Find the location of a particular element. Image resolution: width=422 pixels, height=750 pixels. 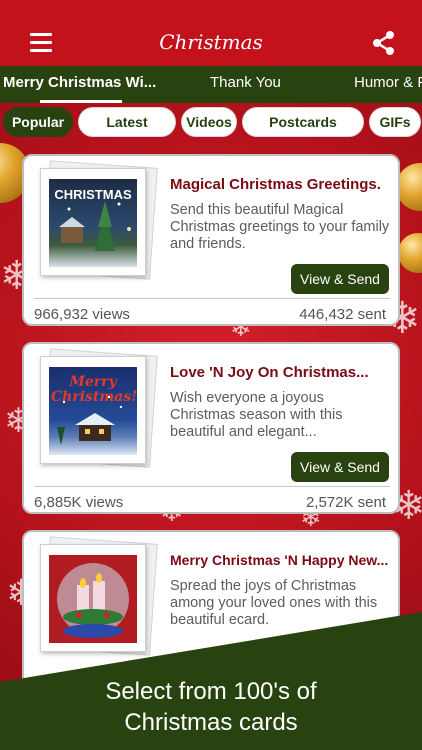

filter-popular: Popular is located at coordinates (38, 122).